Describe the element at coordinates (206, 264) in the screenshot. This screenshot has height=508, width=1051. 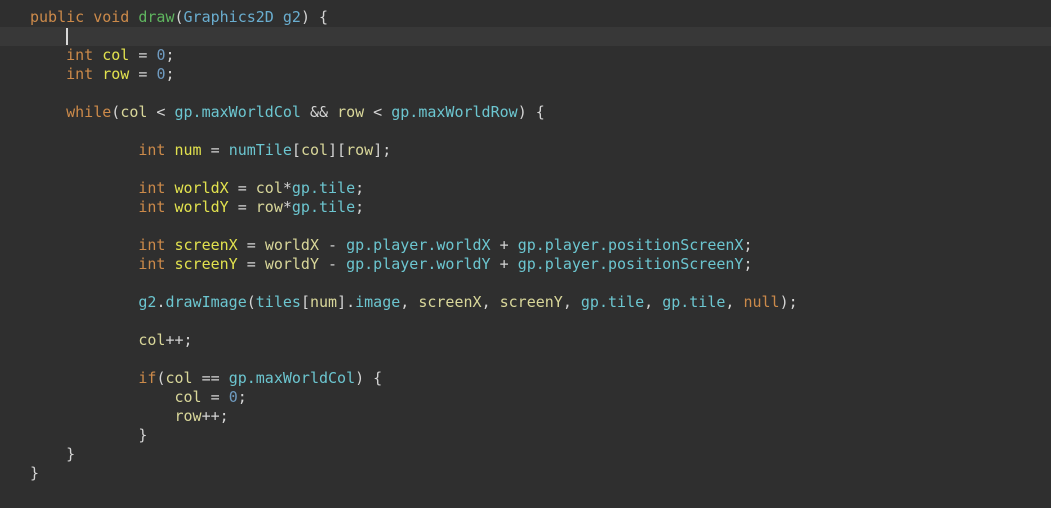
I see `code-token: screenY` at that location.